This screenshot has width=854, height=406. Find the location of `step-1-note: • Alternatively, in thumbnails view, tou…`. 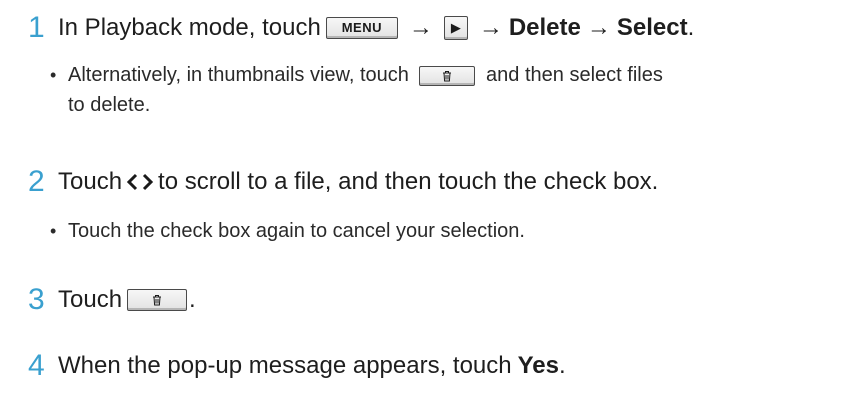

step-1-note: • Alternatively, in thumbnails view, tou… is located at coordinates (444, 90).